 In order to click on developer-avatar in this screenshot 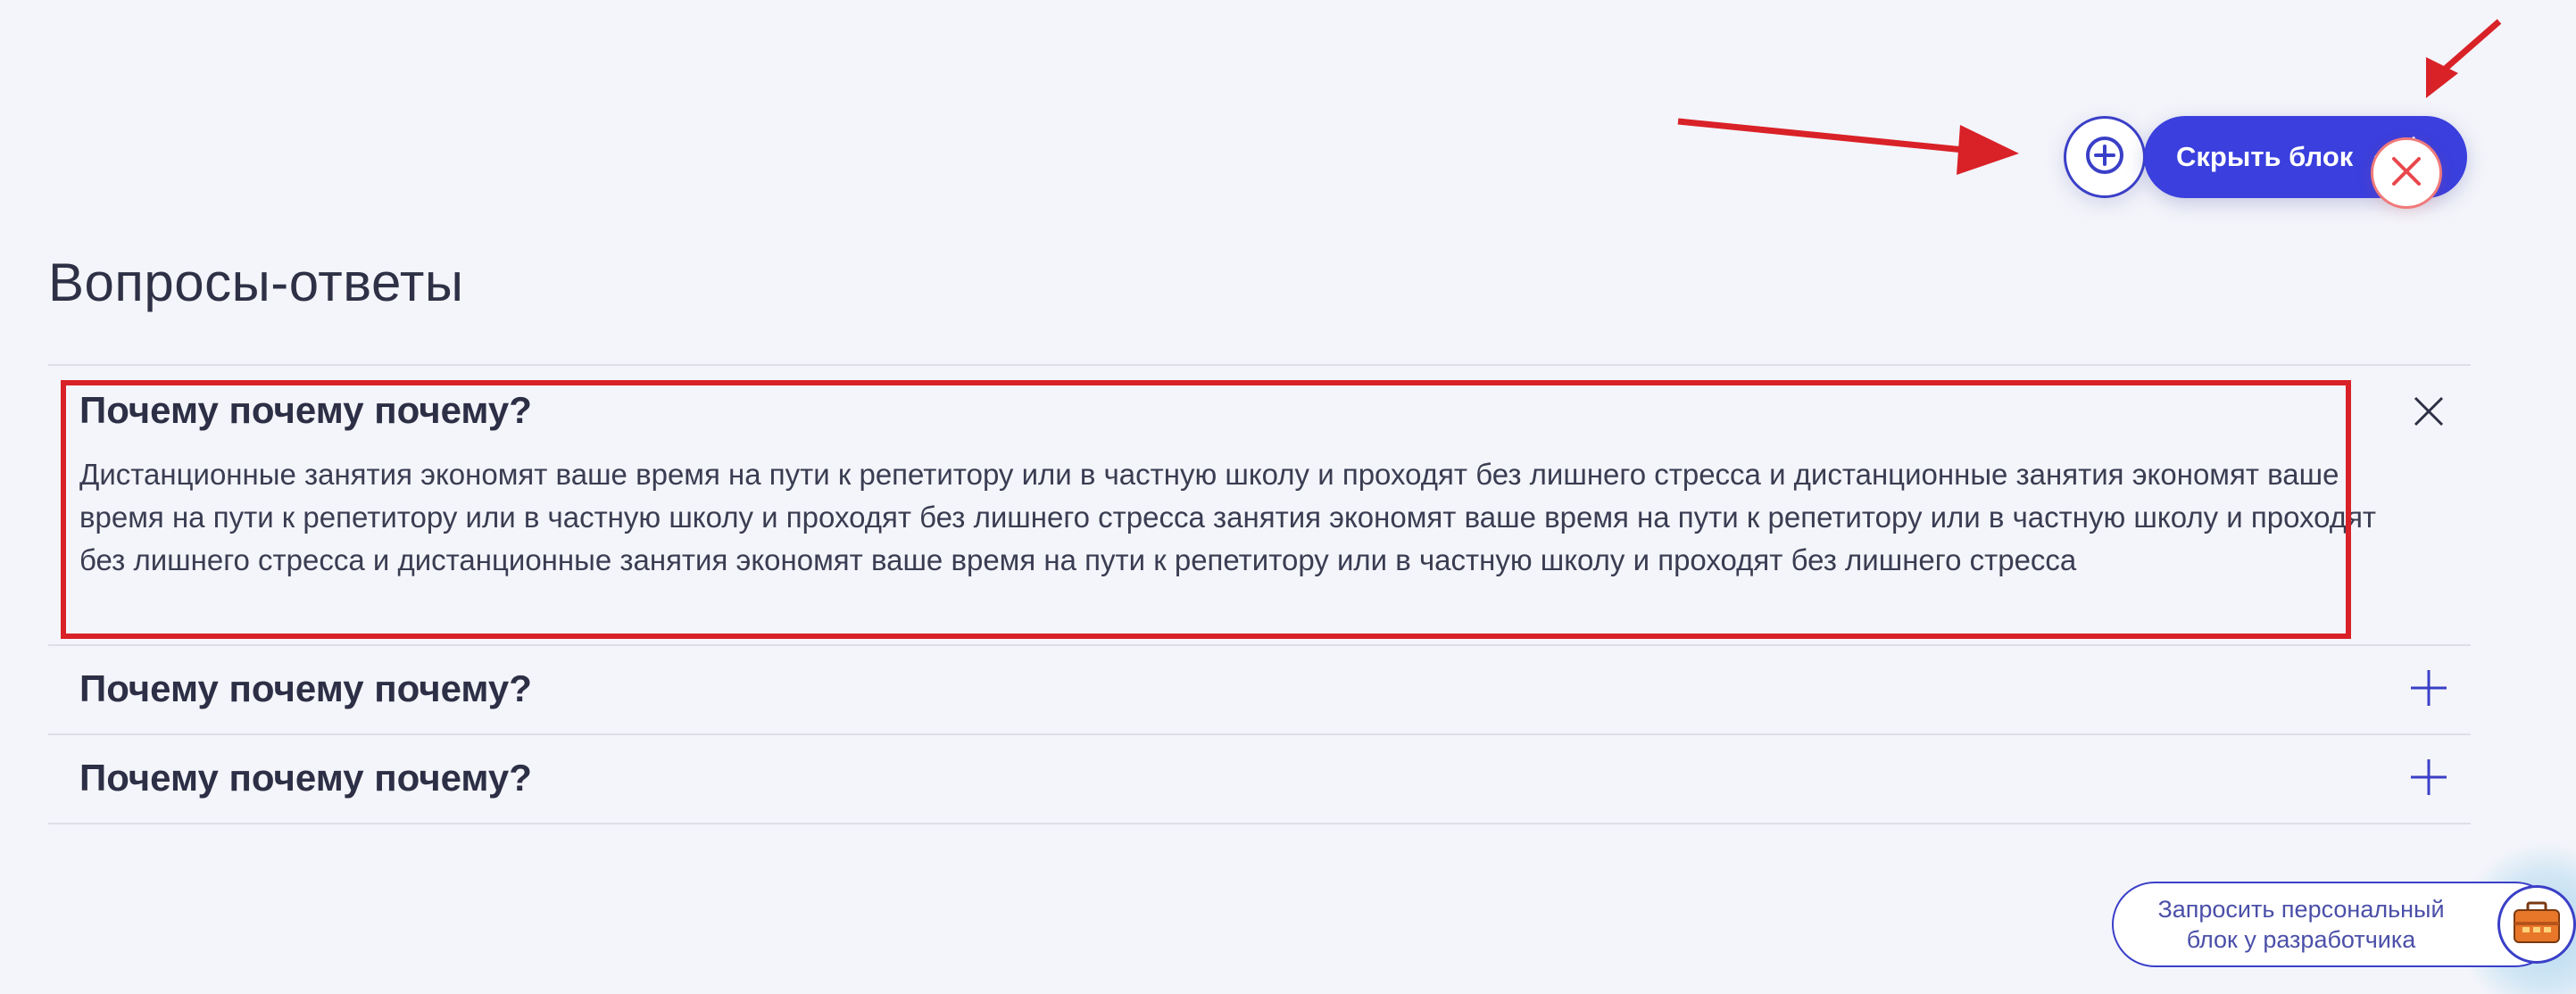, I will do `click(2537, 924)`.